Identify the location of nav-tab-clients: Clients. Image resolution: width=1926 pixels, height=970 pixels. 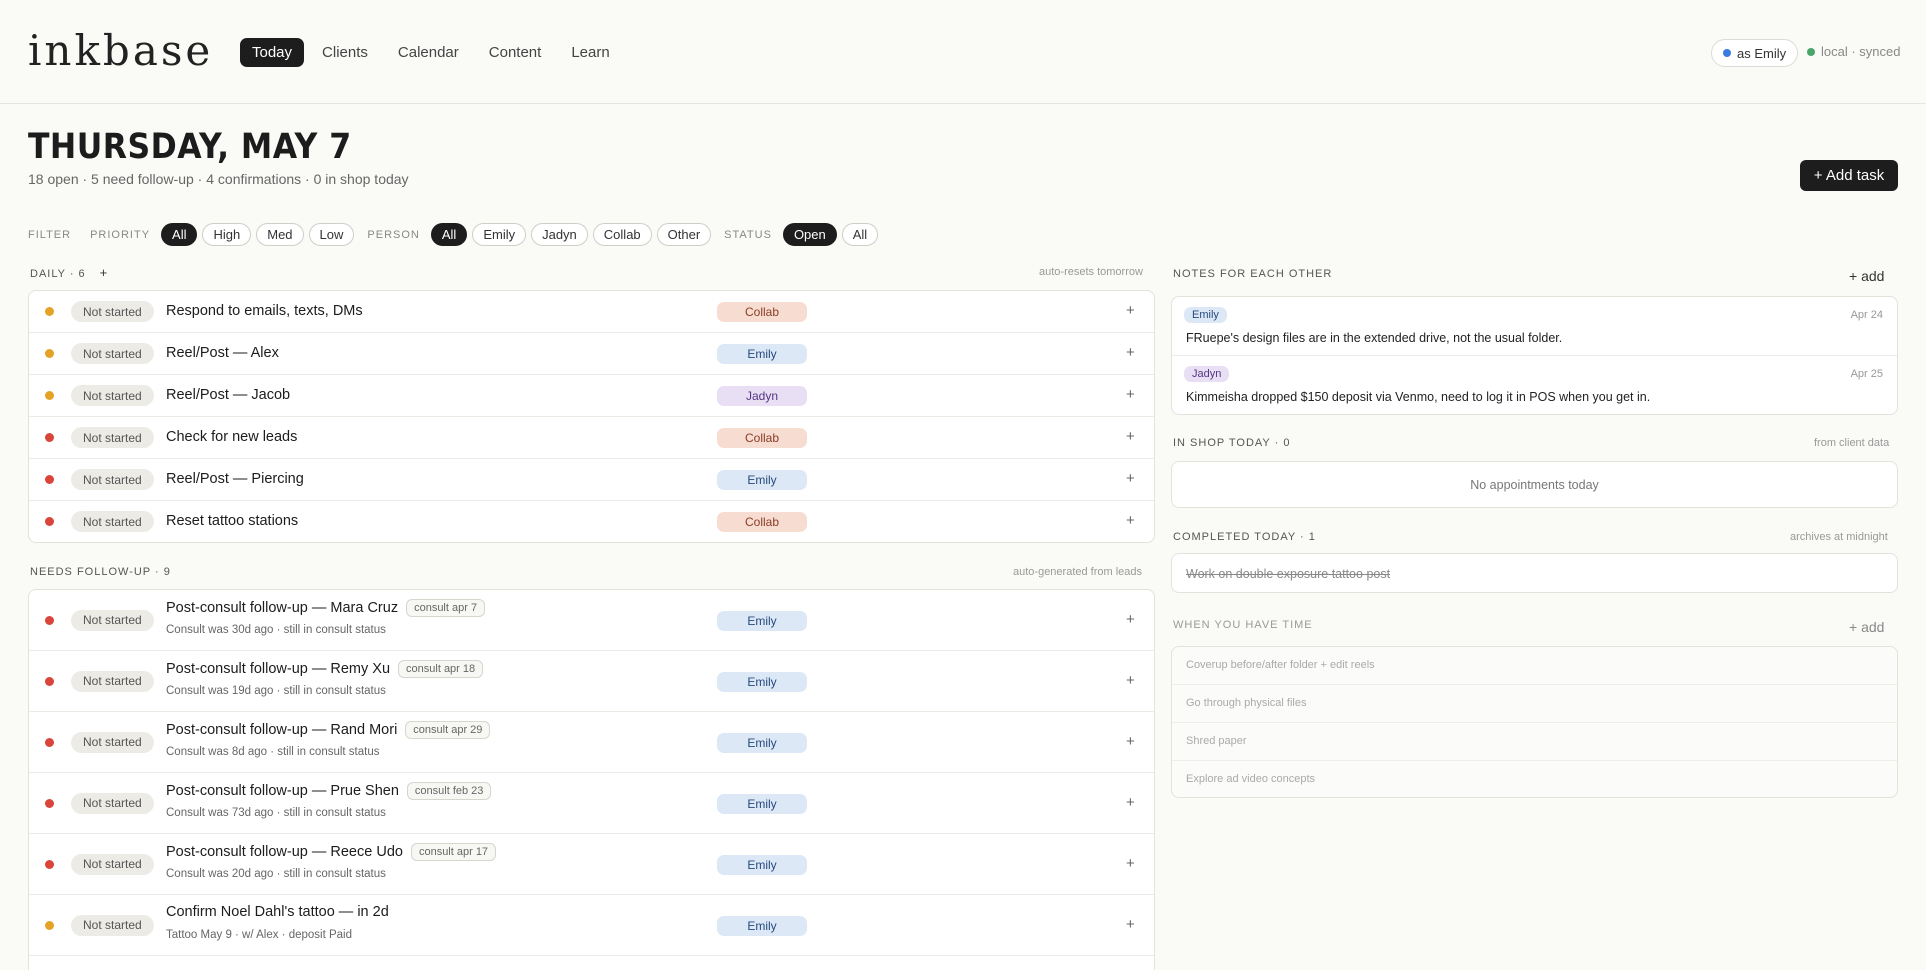
(345, 52).